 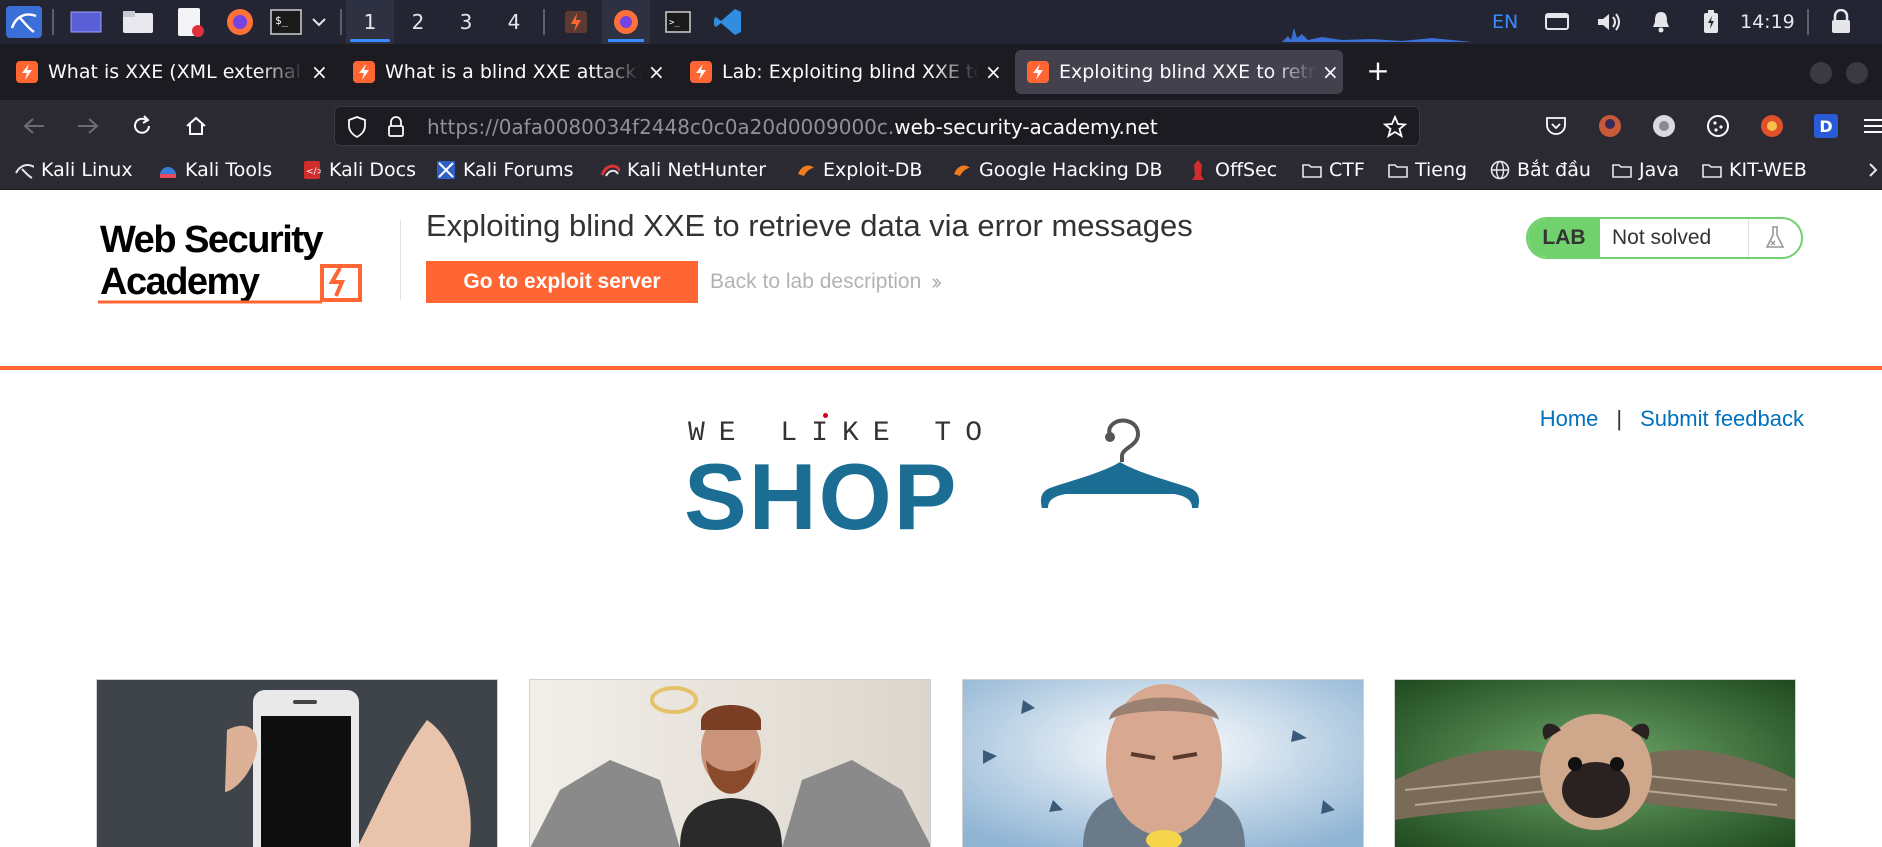 What do you see at coordinates (1718, 126) in the screenshot?
I see `cookie-icon` at bounding box center [1718, 126].